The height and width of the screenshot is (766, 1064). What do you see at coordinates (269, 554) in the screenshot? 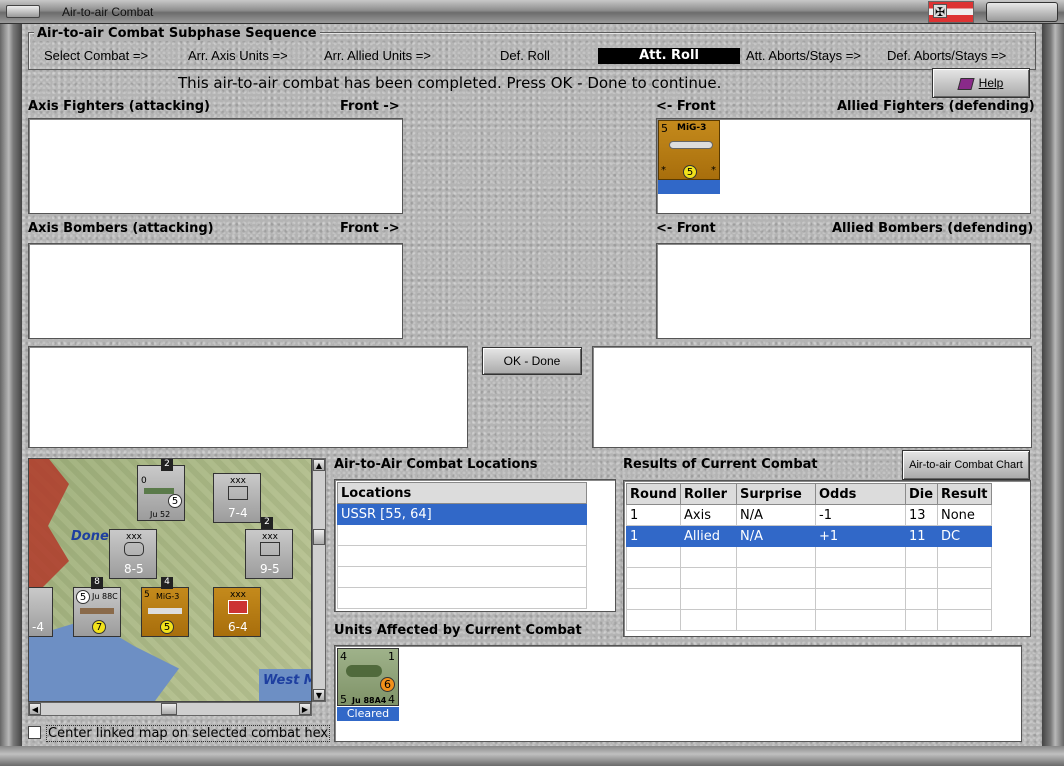
I see `map-counter-9-5: xxx 9-5` at bounding box center [269, 554].